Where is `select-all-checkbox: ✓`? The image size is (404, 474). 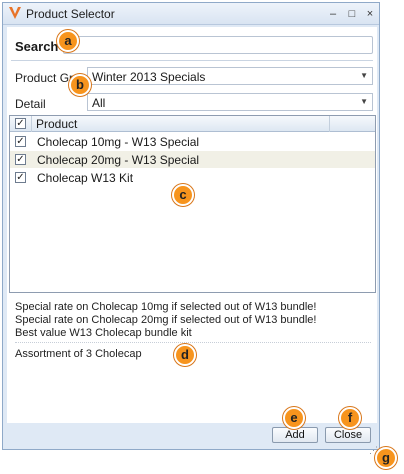 select-all-checkbox: ✓ is located at coordinates (20, 123).